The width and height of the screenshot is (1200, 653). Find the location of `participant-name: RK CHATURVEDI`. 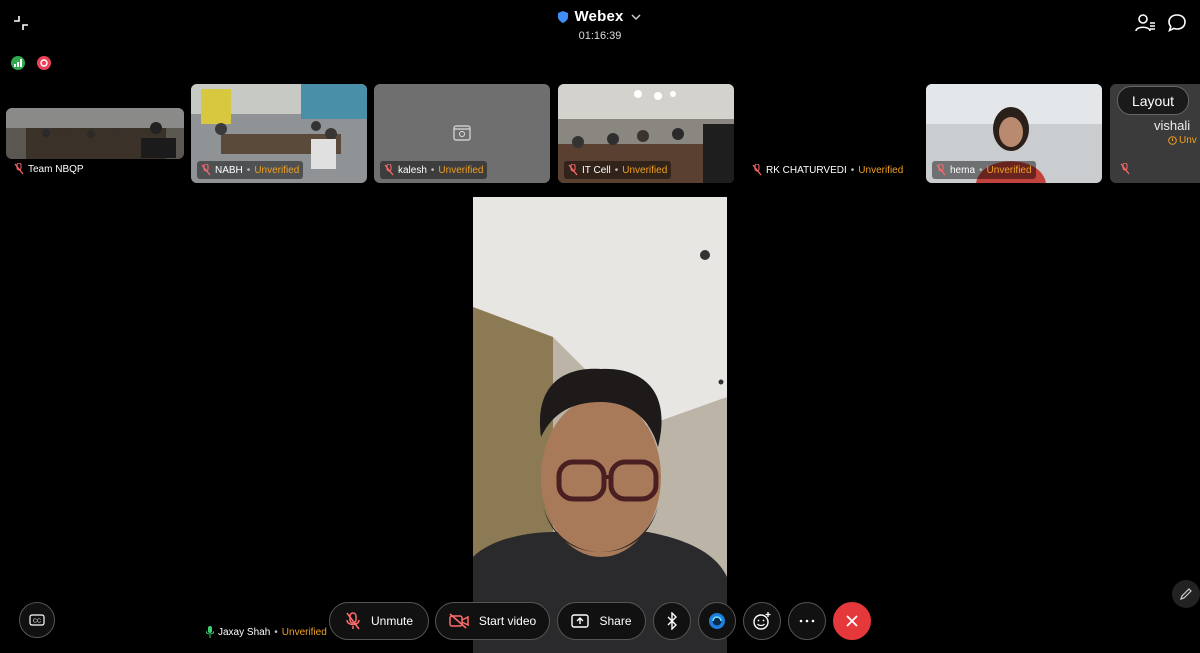

participant-name: RK CHATURVEDI is located at coordinates (806, 170).